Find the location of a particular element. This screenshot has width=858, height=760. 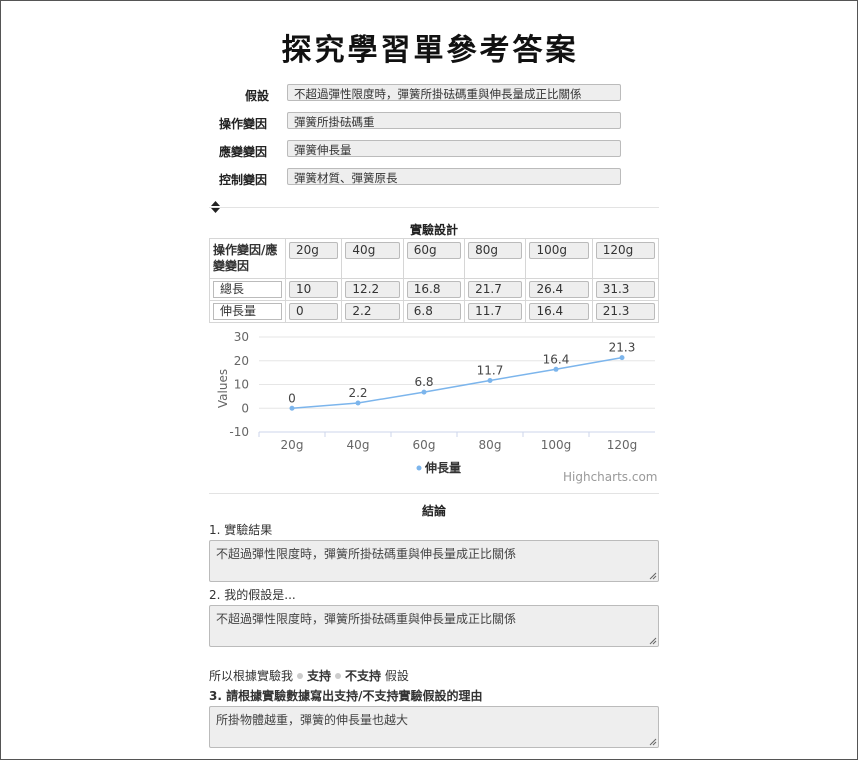

table-cell: 6.8 is located at coordinates (434, 311).